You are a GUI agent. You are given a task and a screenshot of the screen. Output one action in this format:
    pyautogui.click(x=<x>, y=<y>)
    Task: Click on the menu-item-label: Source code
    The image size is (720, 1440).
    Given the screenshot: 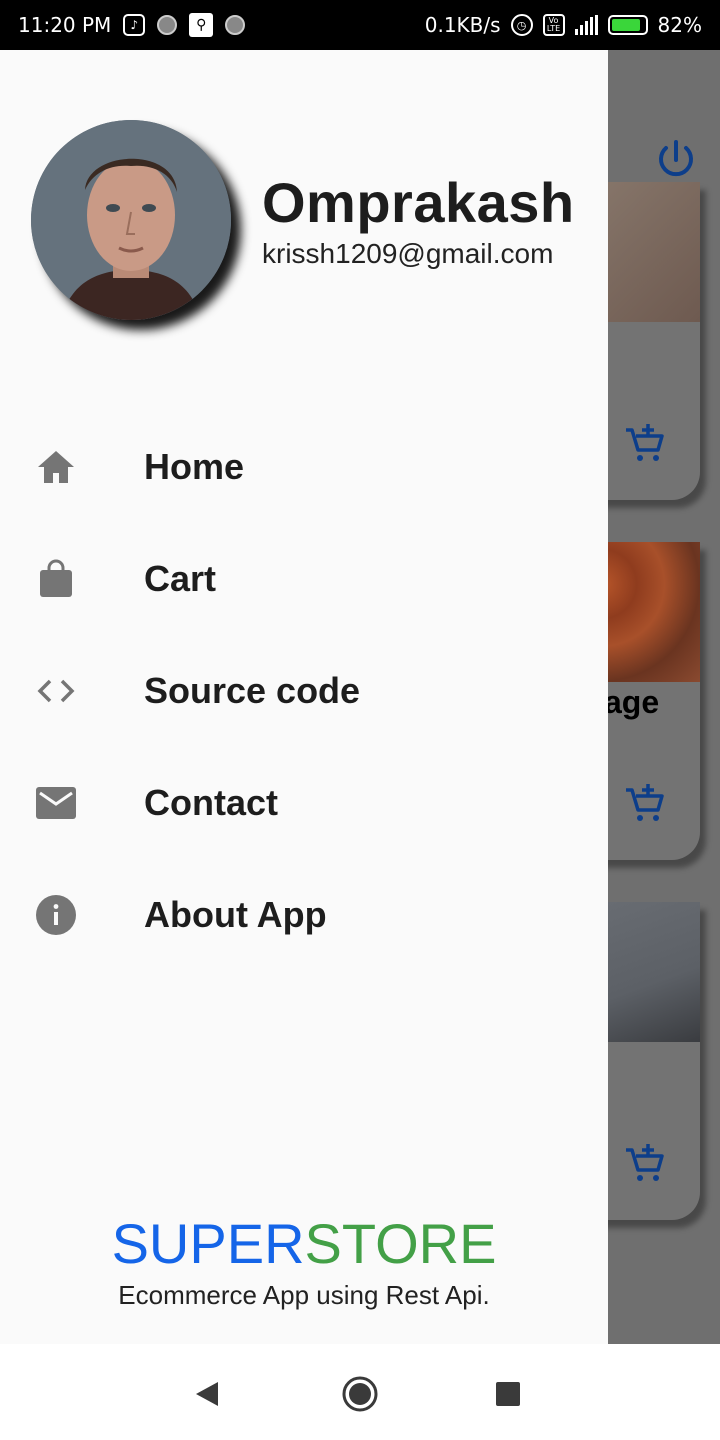 What is the action you would take?
    pyautogui.click(x=252, y=690)
    